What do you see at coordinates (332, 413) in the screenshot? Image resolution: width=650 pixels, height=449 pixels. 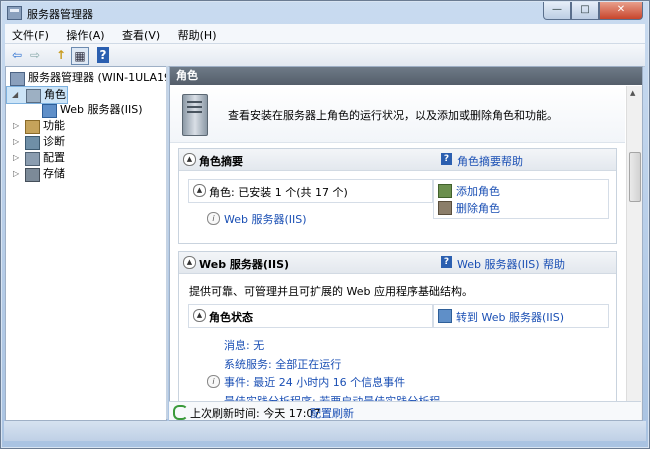 I see `configure-refresh-link: 配置刷新` at bounding box center [332, 413].